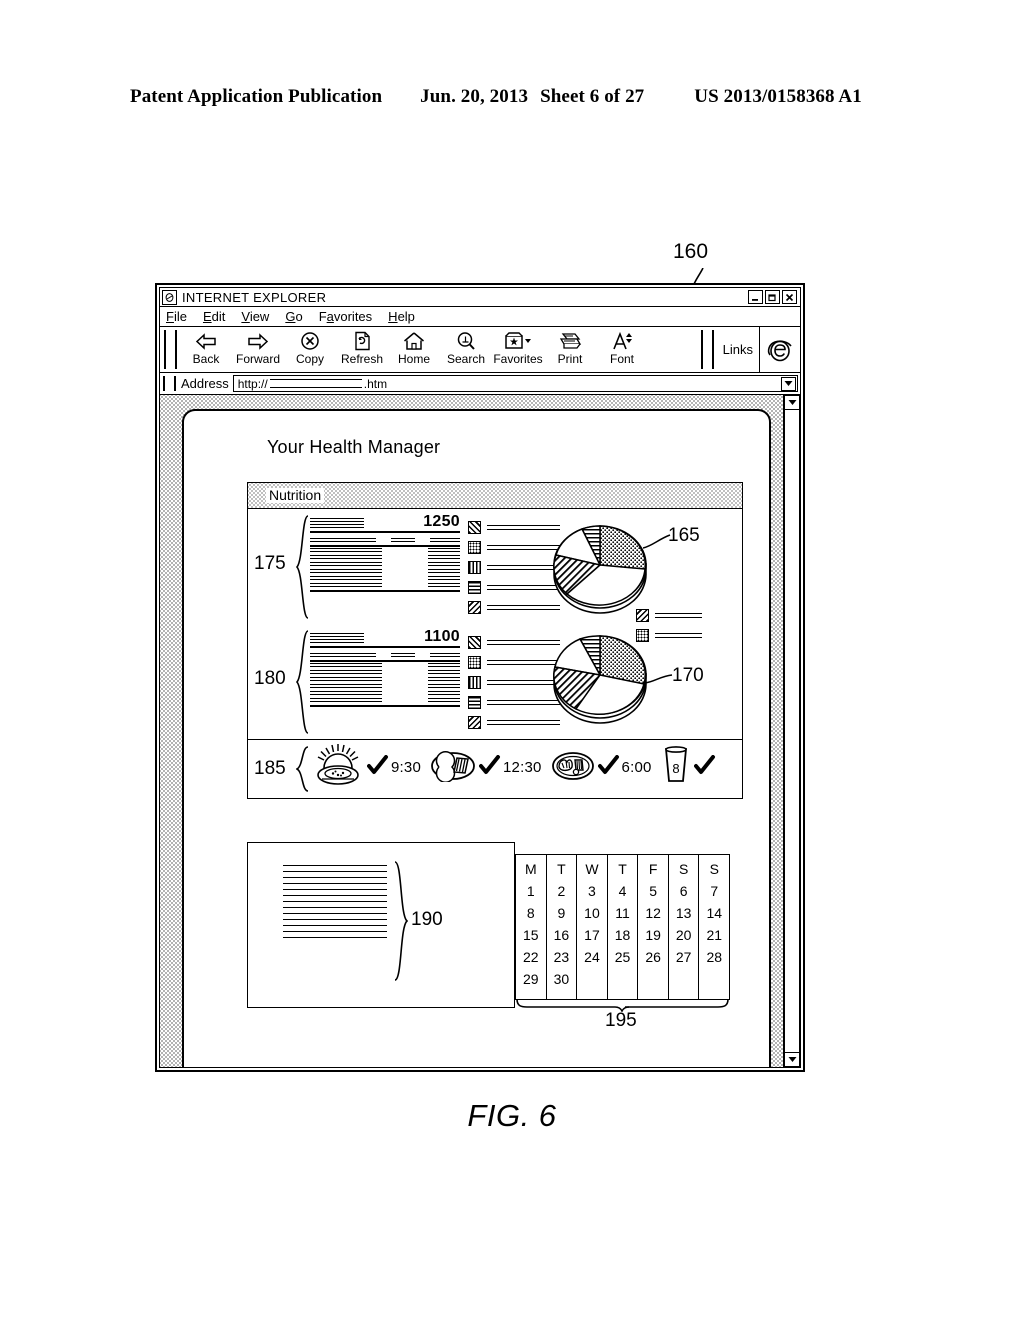  Describe the element at coordinates (792, 1059) in the screenshot. I see `scroll-down-button` at that location.